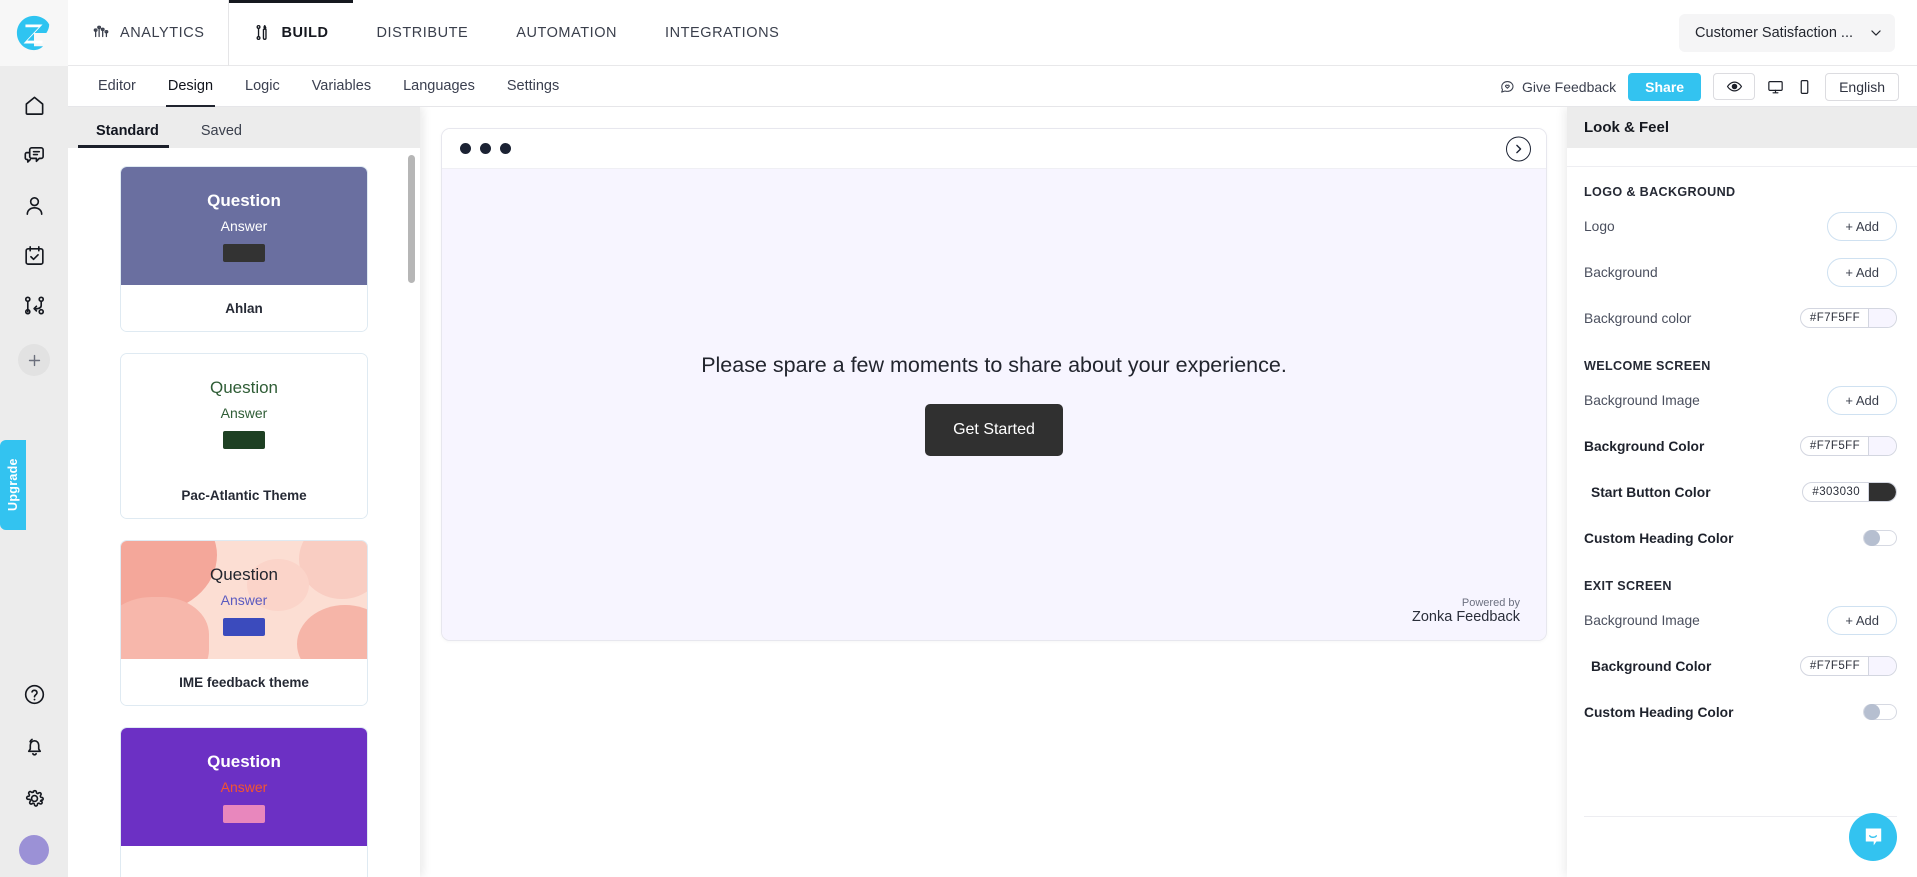  I want to click on tasks-calendar-icon, so click(34, 255).